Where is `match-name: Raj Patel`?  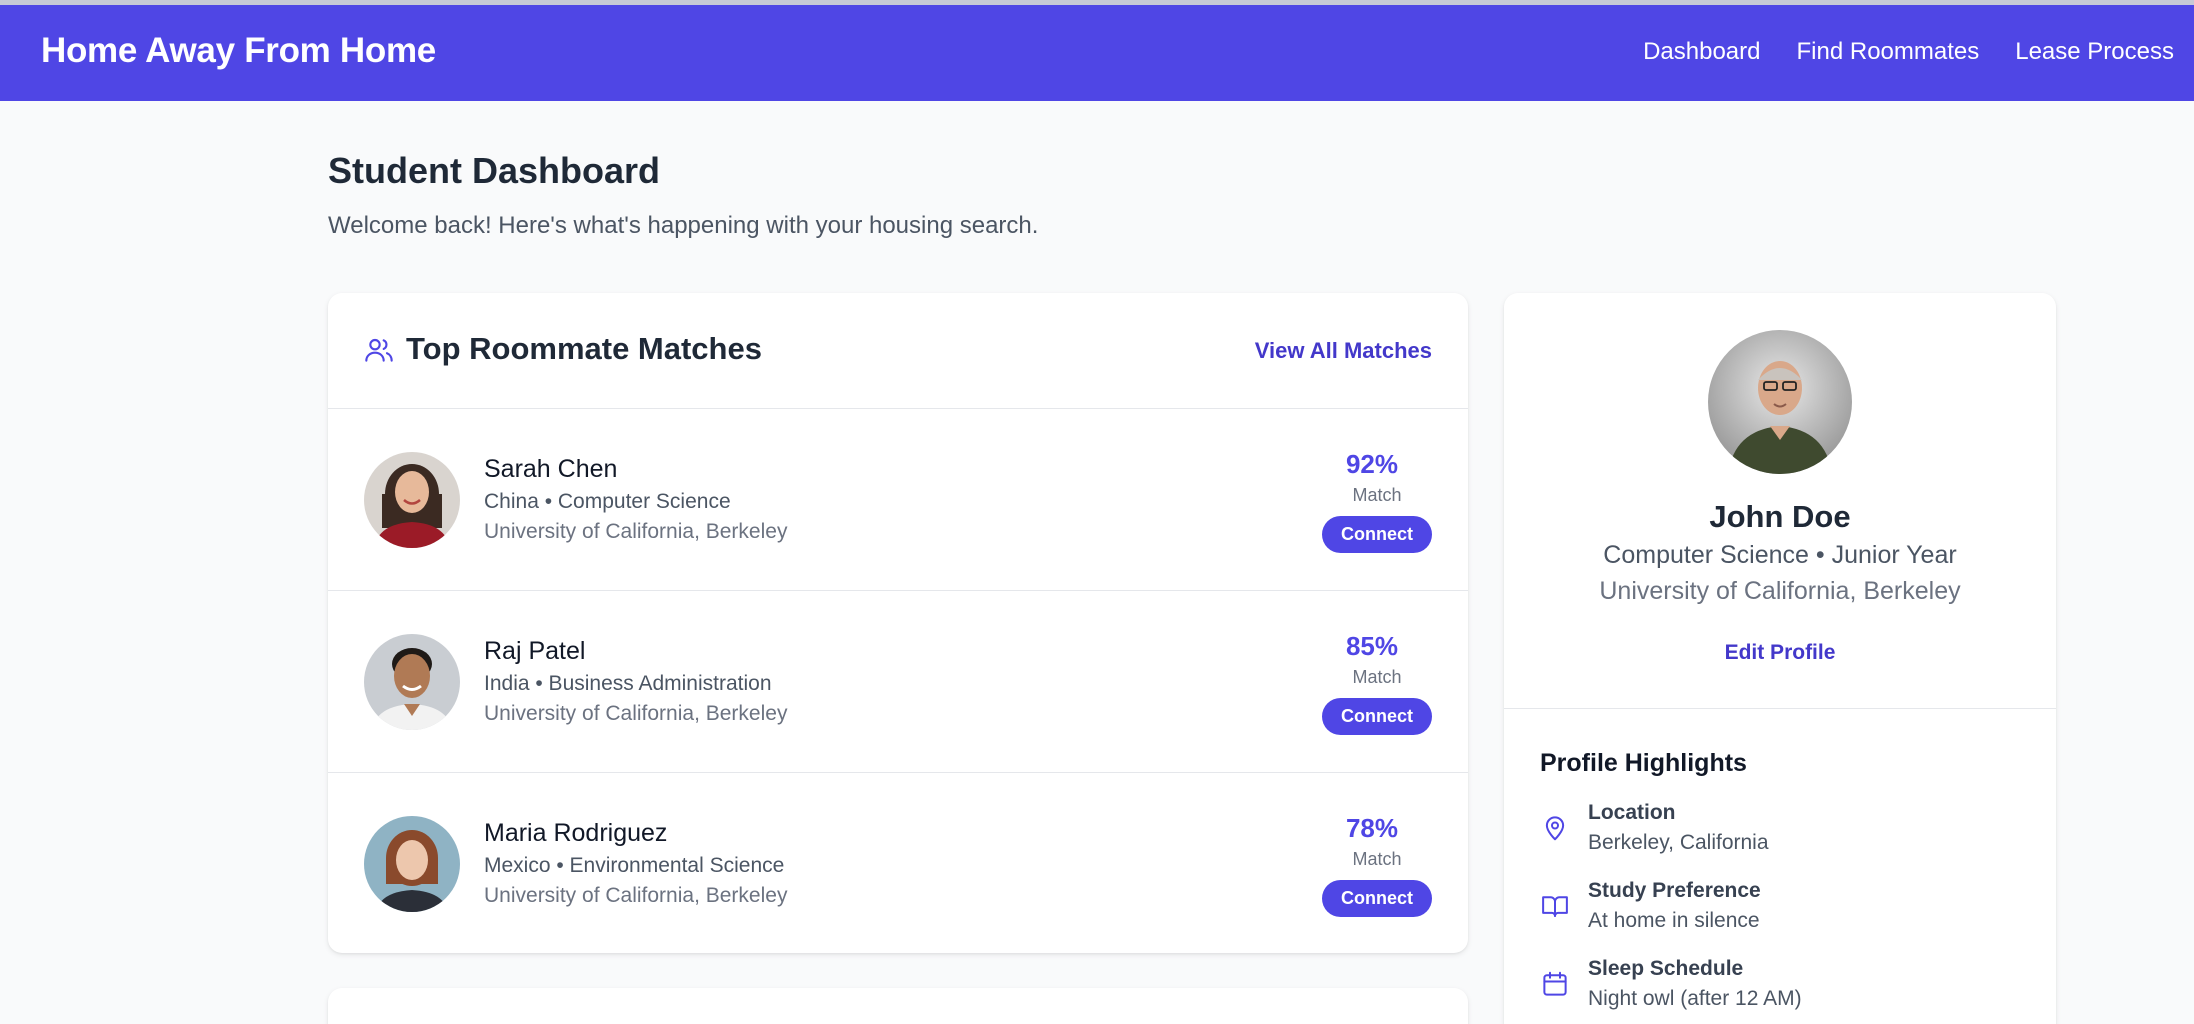 match-name: Raj Patel is located at coordinates (535, 651).